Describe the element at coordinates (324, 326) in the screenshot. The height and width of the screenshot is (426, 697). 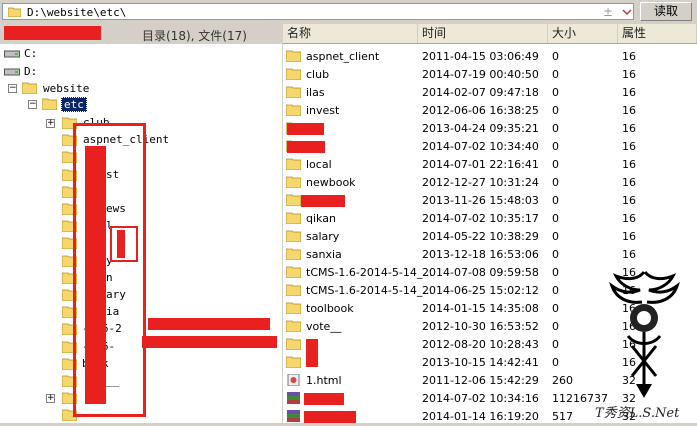
I see `file-name: vote__` at that location.